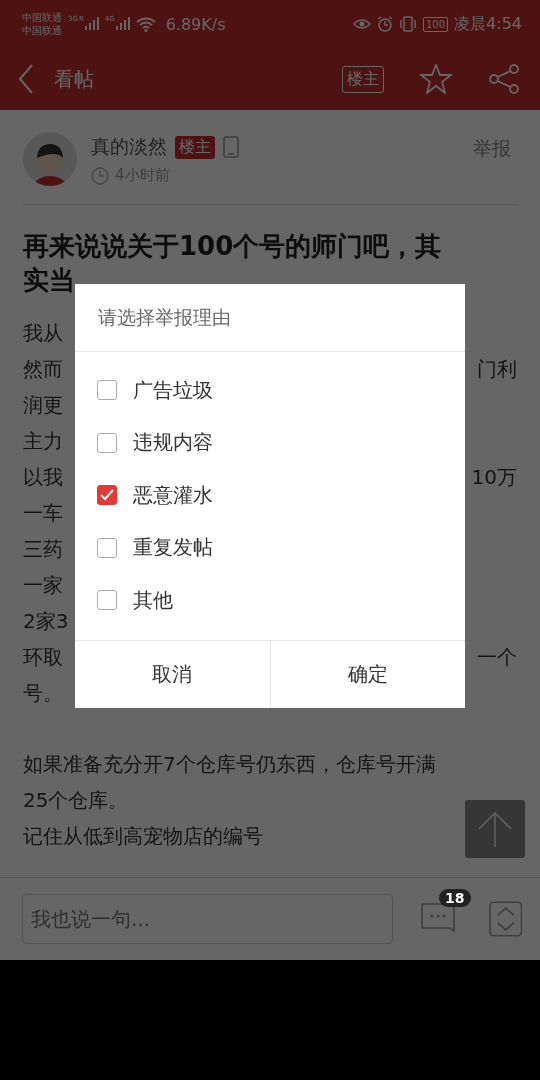 Image resolution: width=540 pixels, height=1080 pixels. What do you see at coordinates (74, 79) in the screenshot?
I see `page-title: 看帖` at bounding box center [74, 79].